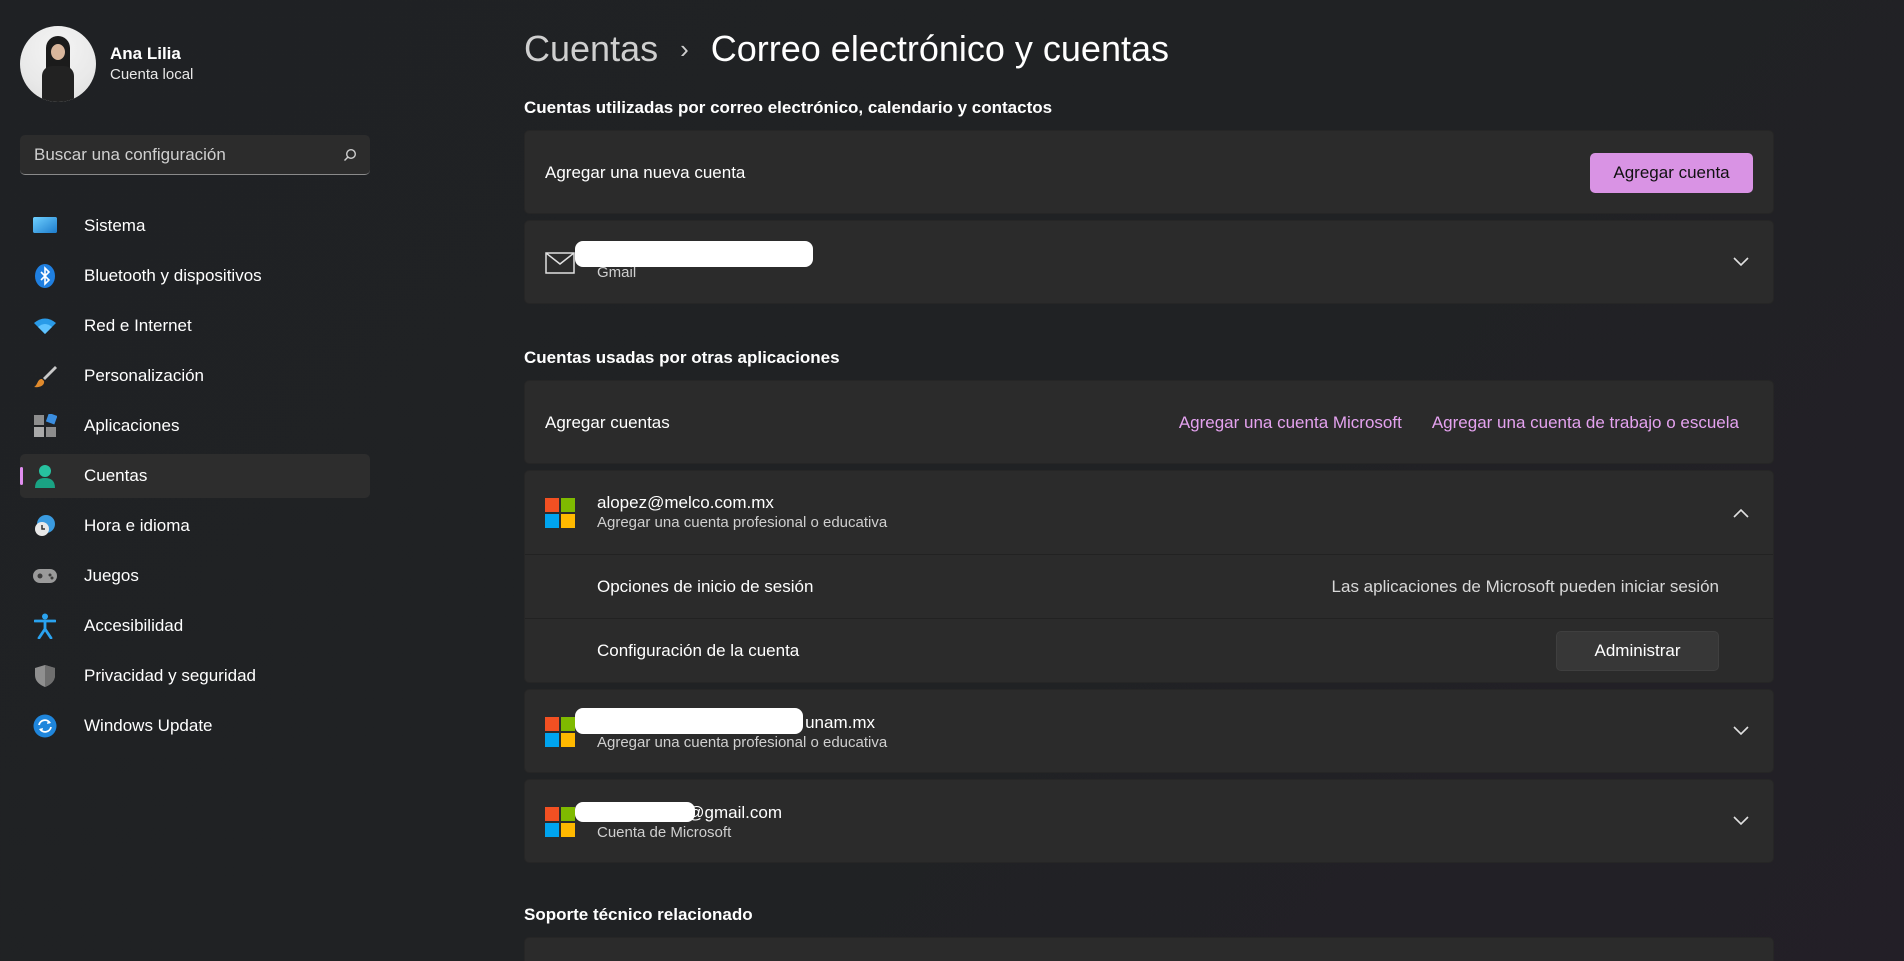  What do you see at coordinates (645, 172) in the screenshot?
I see `add-new-account-label: Agregar una nueva cuenta` at bounding box center [645, 172].